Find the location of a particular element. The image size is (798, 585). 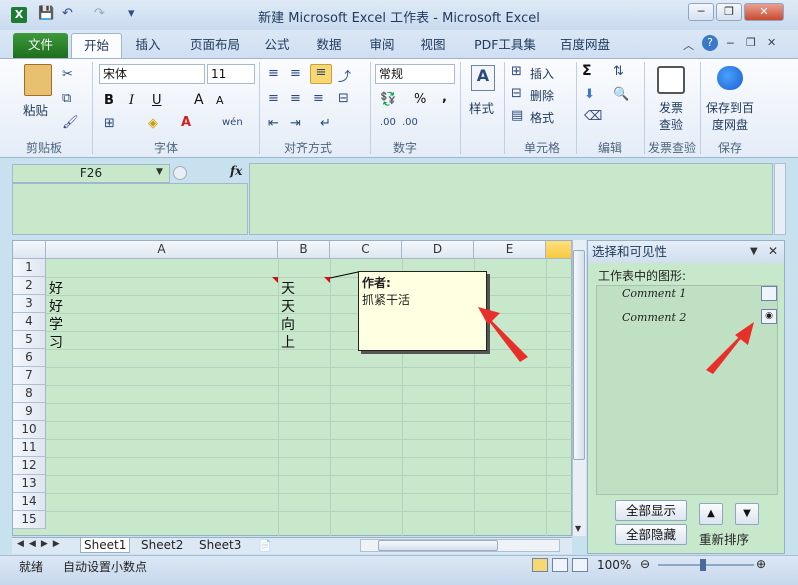

tab-view: 视图 is located at coordinates (433, 45).